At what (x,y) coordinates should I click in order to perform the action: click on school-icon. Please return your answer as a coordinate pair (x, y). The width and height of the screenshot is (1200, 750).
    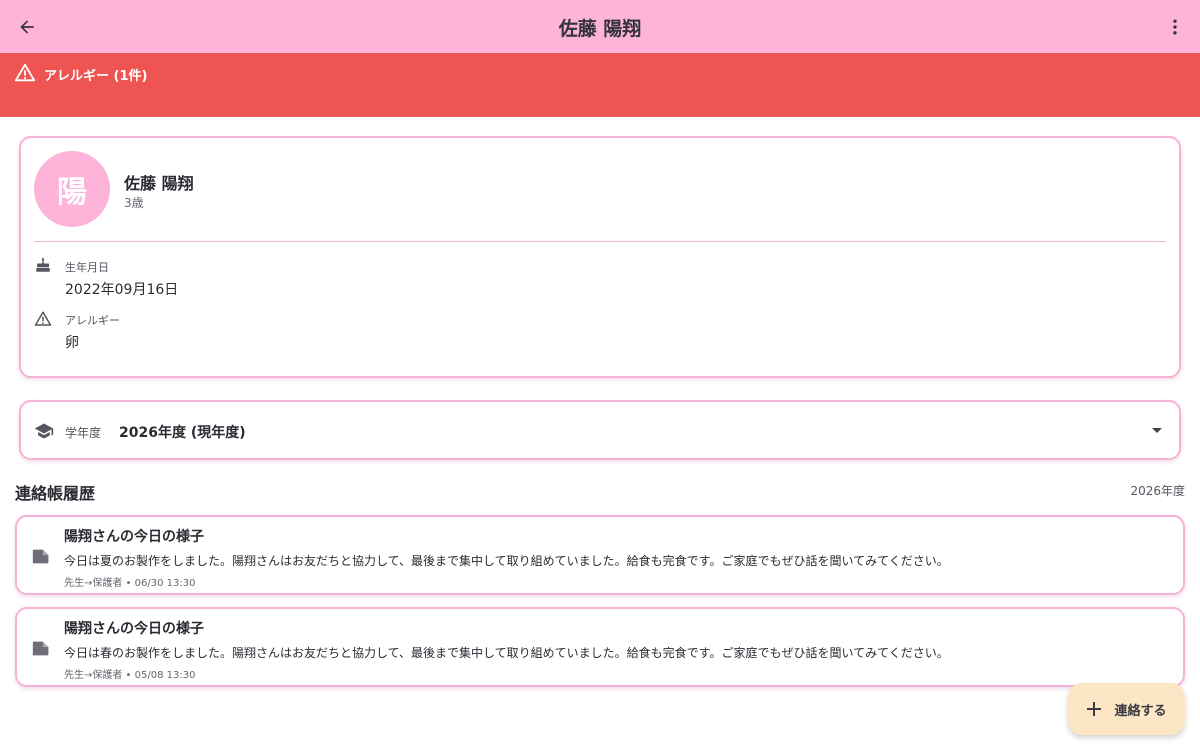
    Looking at the image, I should click on (44, 431).